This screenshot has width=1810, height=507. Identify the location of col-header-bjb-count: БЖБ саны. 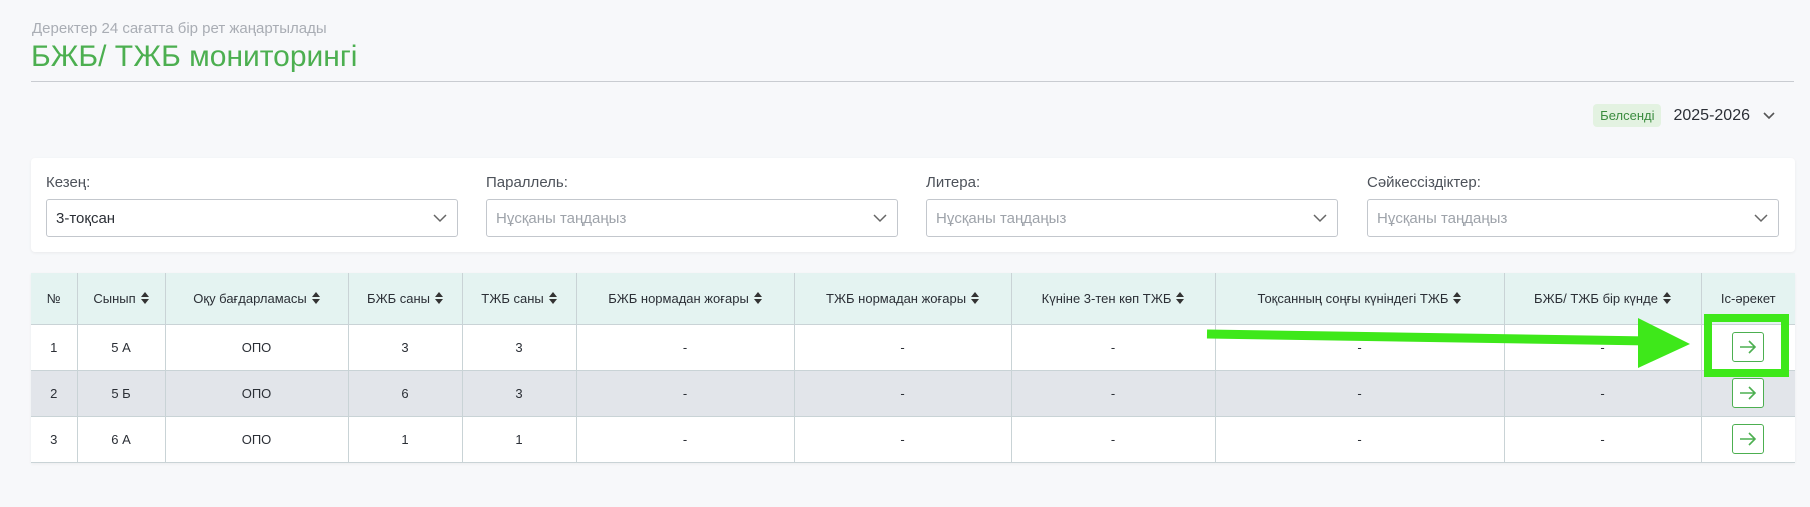
(405, 299).